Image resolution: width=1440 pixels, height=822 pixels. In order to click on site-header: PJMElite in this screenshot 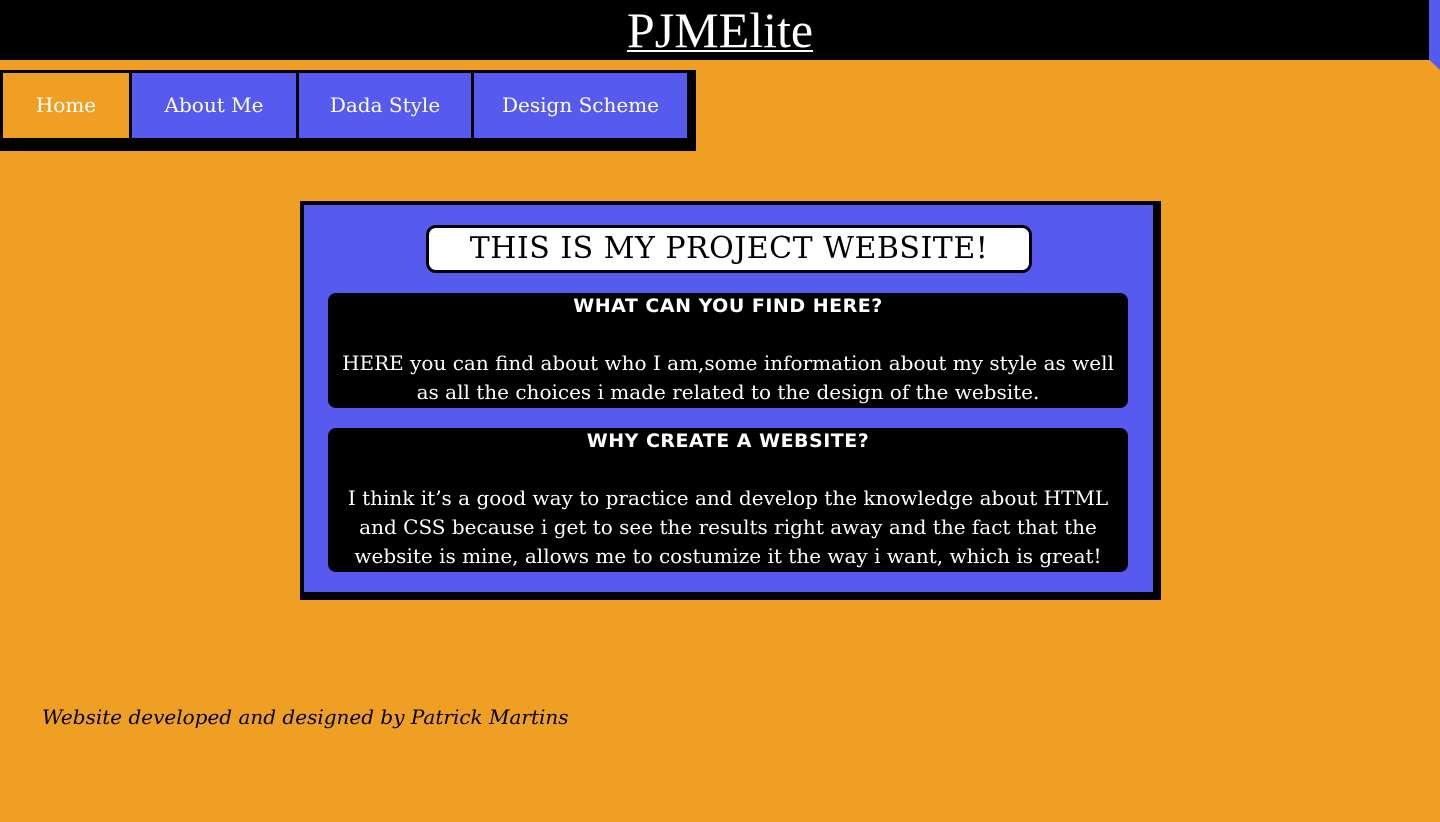, I will do `click(720, 30)`.